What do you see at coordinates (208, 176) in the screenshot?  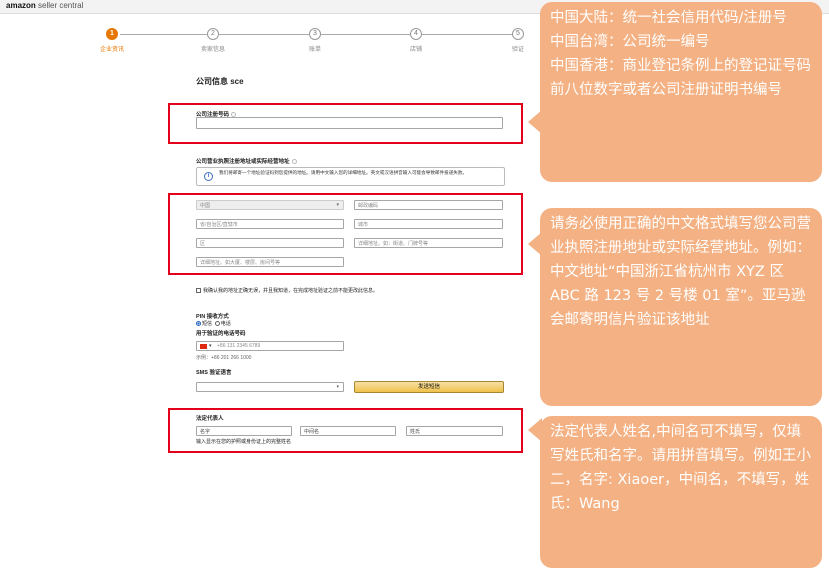 I see `info-circle-icon: i` at bounding box center [208, 176].